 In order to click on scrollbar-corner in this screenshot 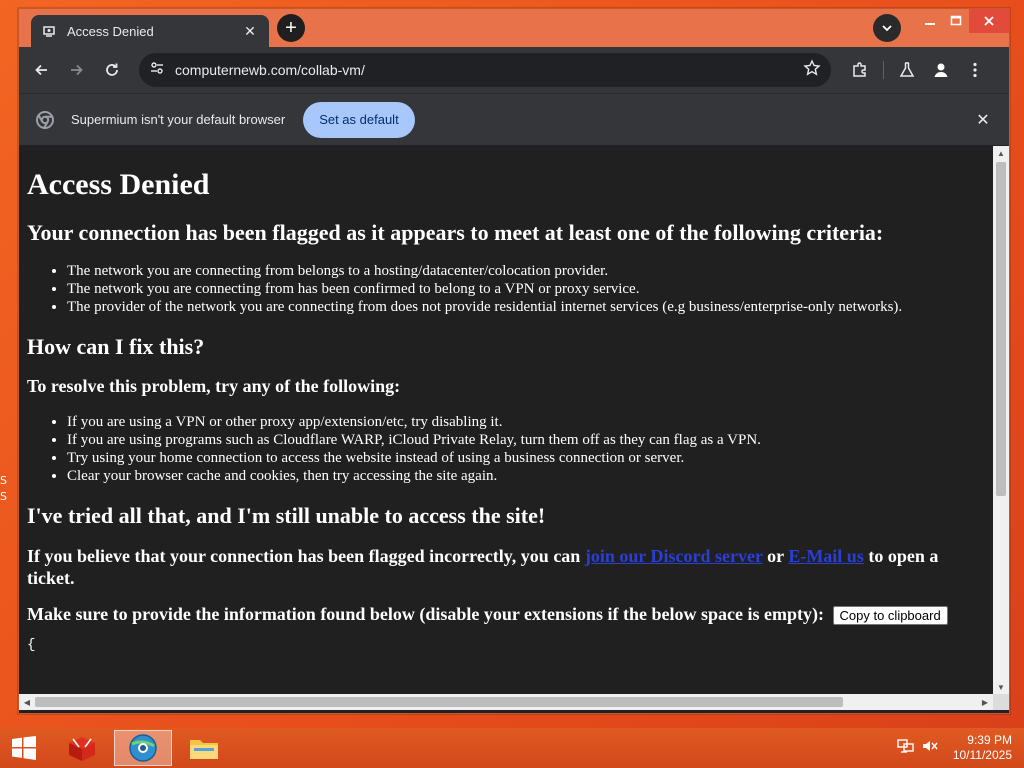, I will do `click(1001, 702)`.